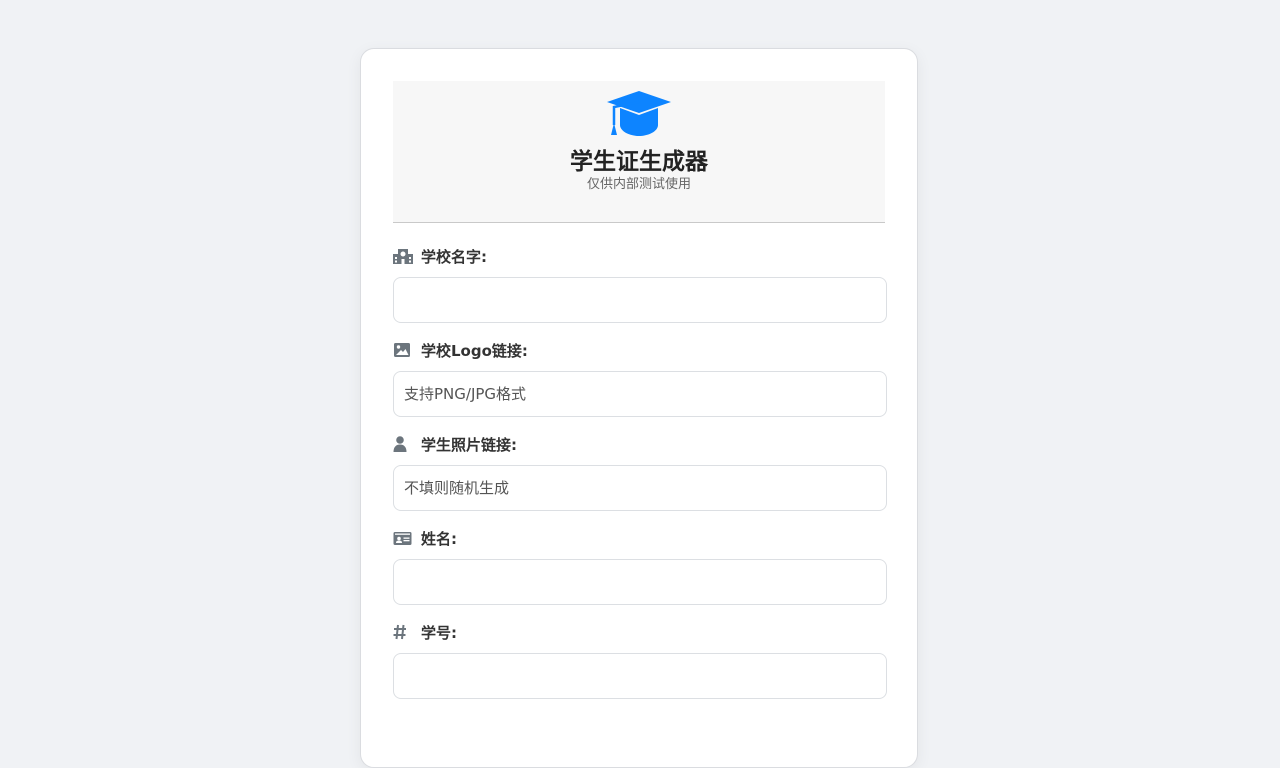 Image resolution: width=1280 pixels, height=768 pixels. What do you see at coordinates (474, 350) in the screenshot?
I see `field-label: 学校Logo链接:` at bounding box center [474, 350].